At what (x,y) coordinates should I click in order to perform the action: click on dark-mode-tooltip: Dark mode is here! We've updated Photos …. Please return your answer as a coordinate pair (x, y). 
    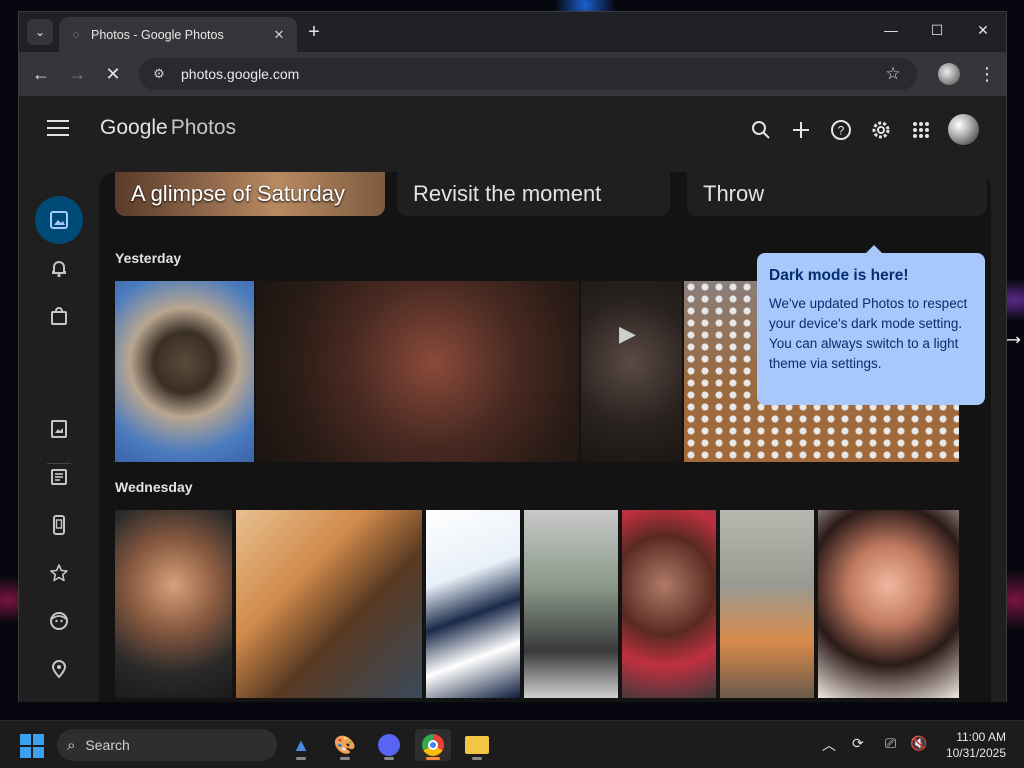
    Looking at the image, I should click on (871, 325).